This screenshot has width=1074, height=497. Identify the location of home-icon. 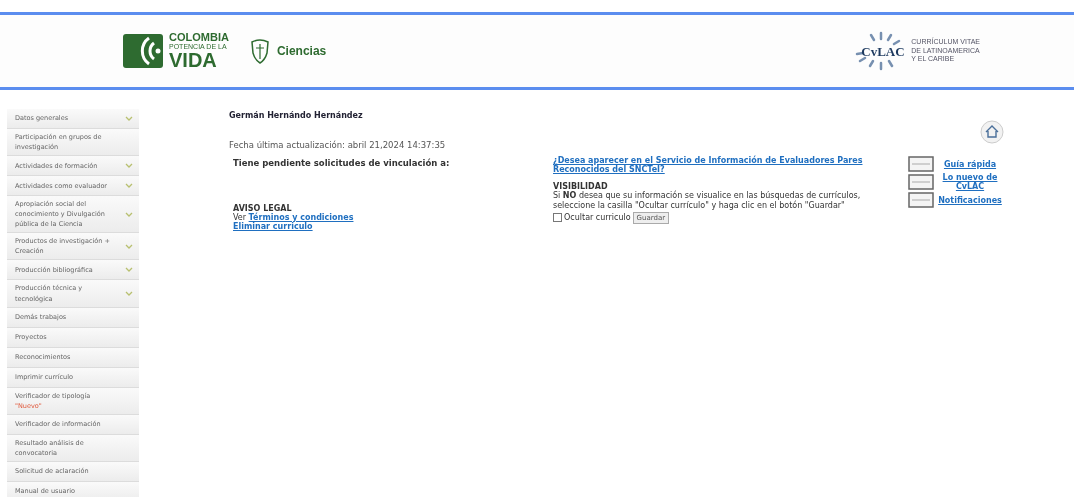
(992, 132).